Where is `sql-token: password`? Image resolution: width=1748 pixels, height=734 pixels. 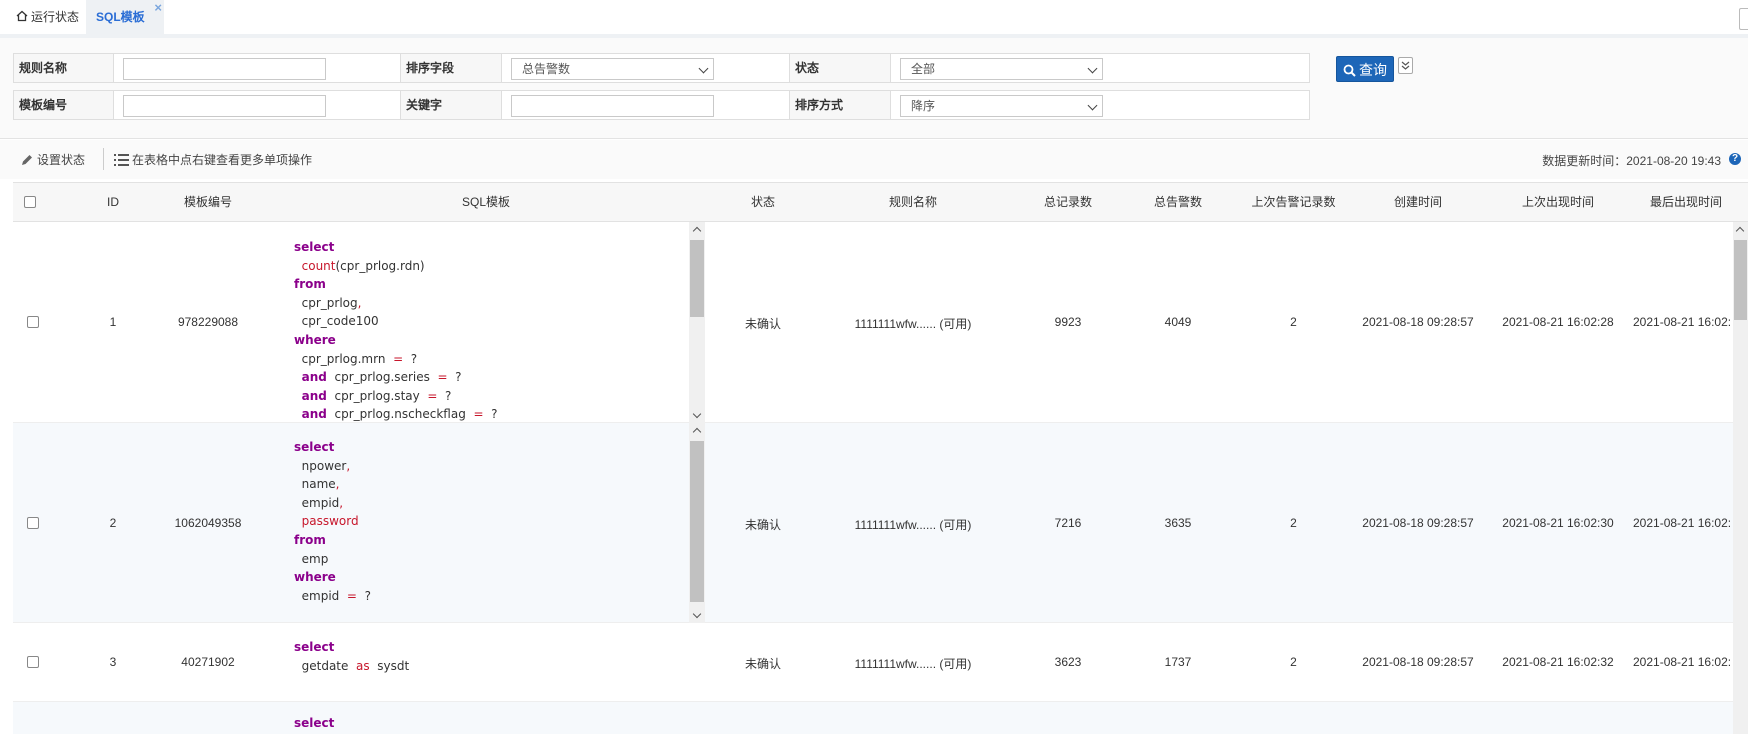 sql-token: password is located at coordinates (330, 521).